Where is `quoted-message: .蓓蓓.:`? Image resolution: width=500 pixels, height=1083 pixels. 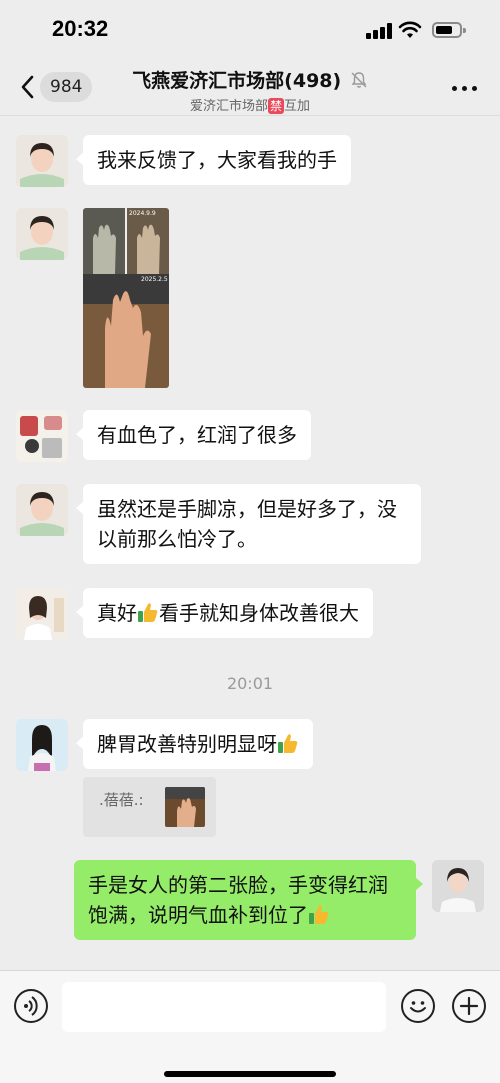
quoted-message: .蓓蓓.: is located at coordinates (149, 807).